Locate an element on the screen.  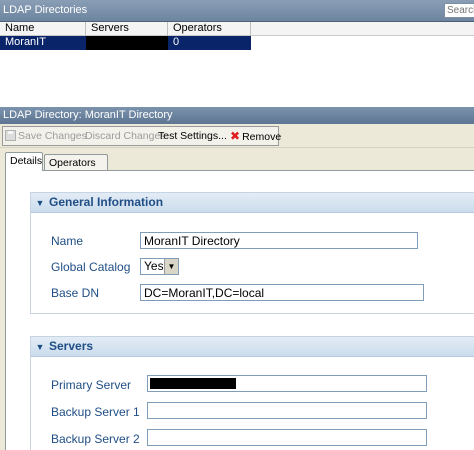
global-catalog-value: Yes is located at coordinates (154, 266).